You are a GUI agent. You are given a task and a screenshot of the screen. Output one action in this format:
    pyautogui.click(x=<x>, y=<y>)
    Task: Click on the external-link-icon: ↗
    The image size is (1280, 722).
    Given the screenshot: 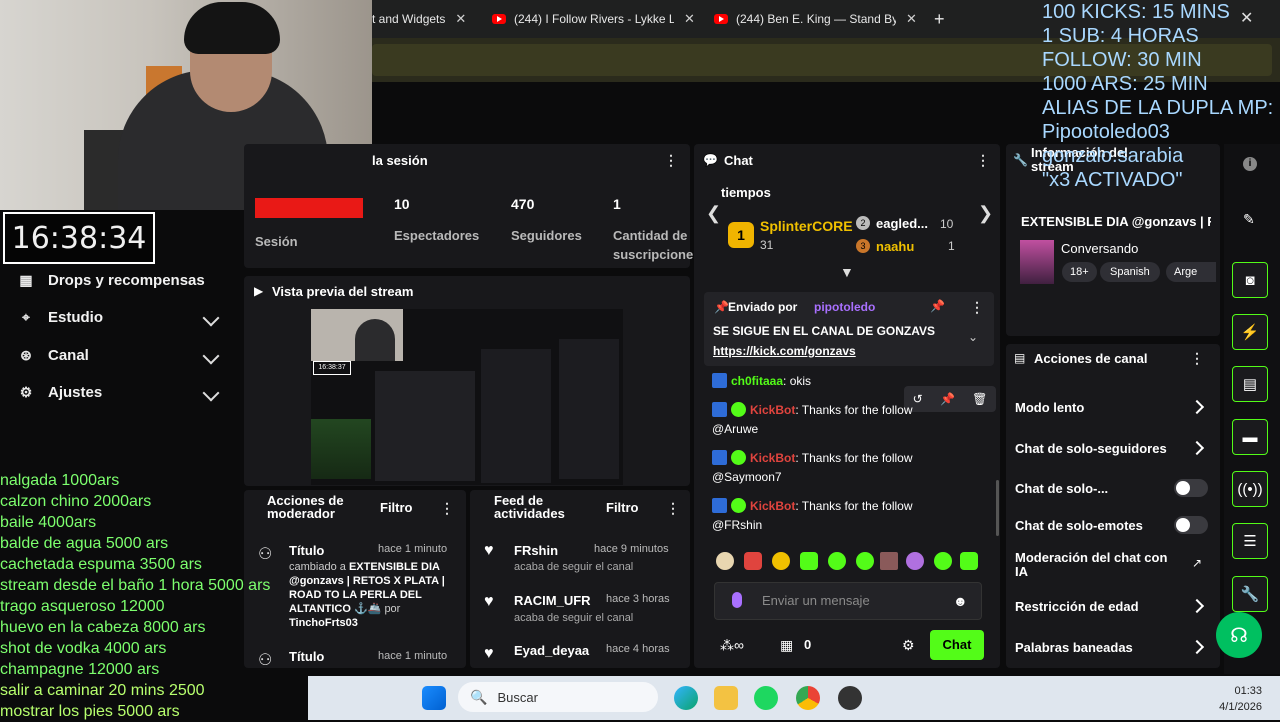 What is the action you would take?
    pyautogui.click(x=1197, y=563)
    